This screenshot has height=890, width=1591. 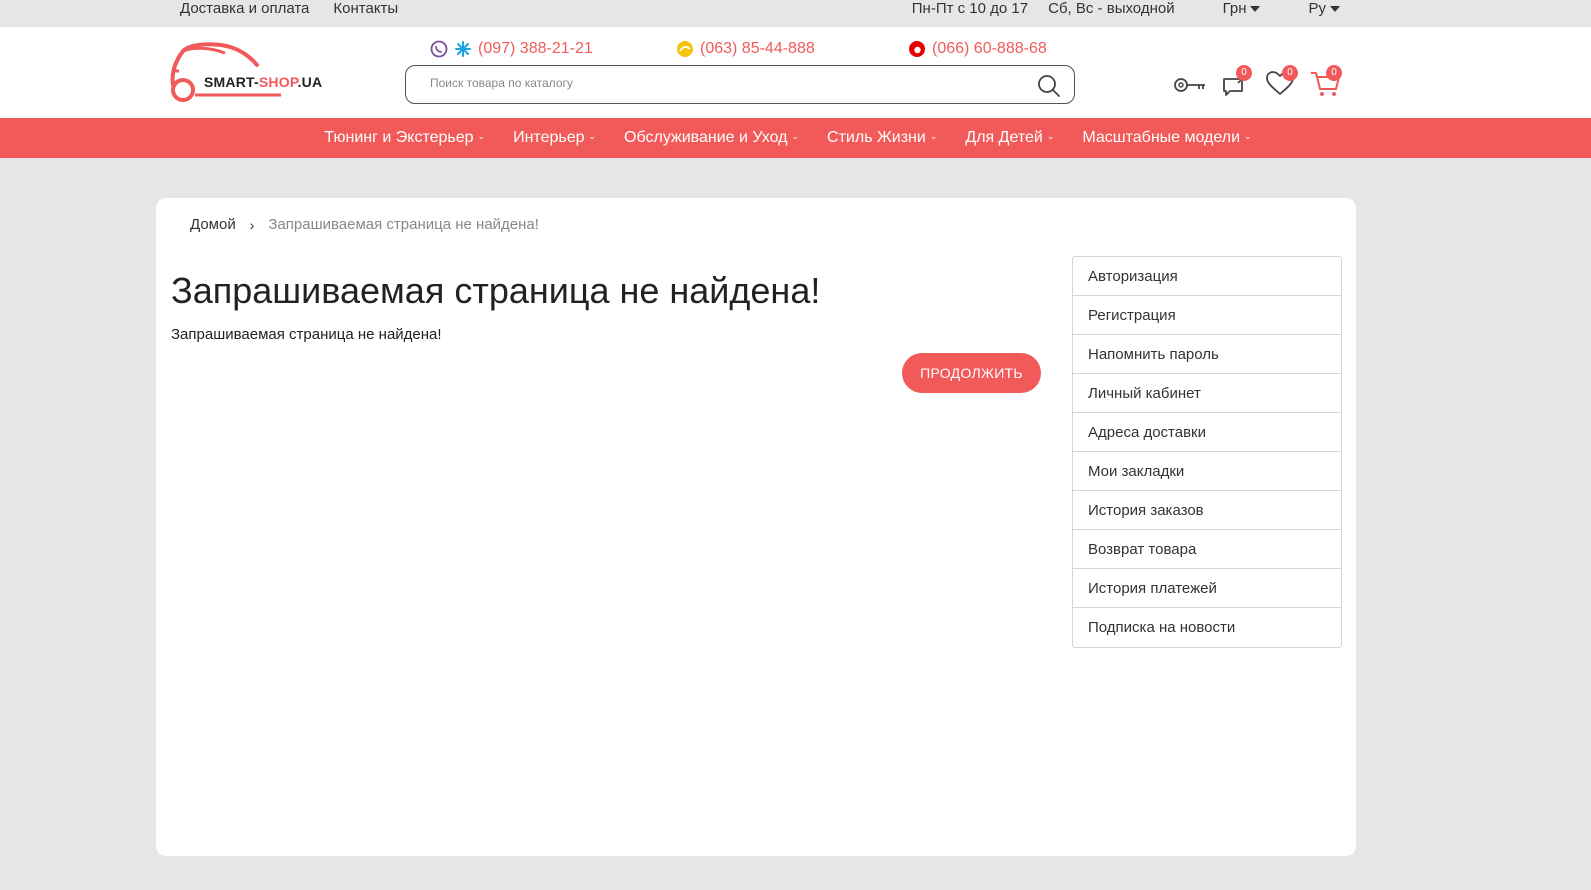 I want to click on wishlist-button: 0, so click(x=1280, y=83).